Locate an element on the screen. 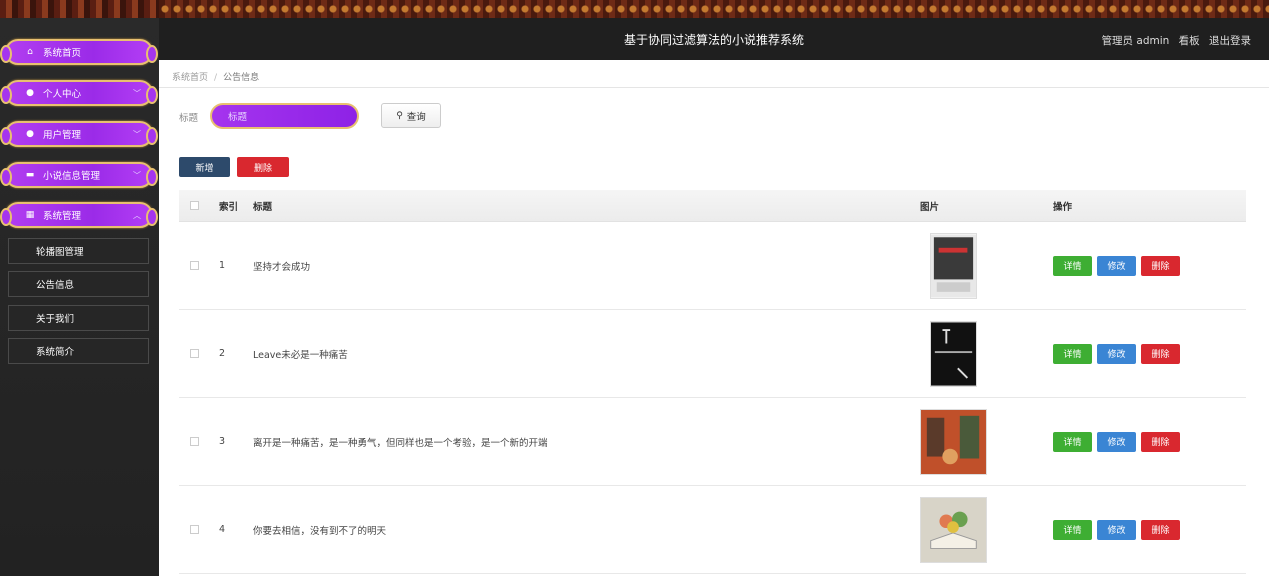  sidebar-item-system-management: ▦ 系统管理 ︿ is located at coordinates (79, 215).